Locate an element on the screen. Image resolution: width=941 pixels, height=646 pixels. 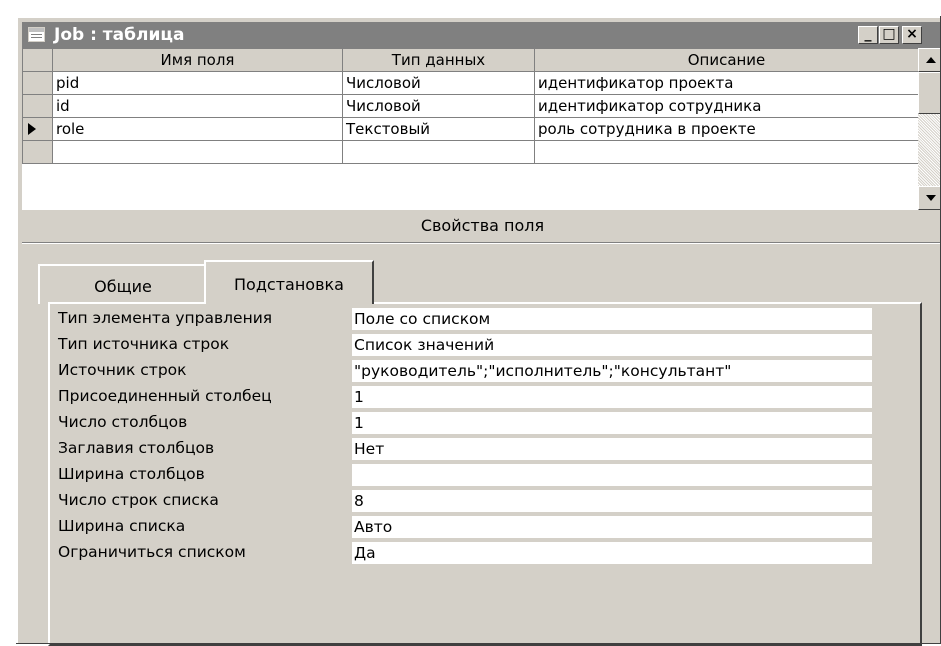
field-properties-caption: Свойства поля is located at coordinates (482, 225).